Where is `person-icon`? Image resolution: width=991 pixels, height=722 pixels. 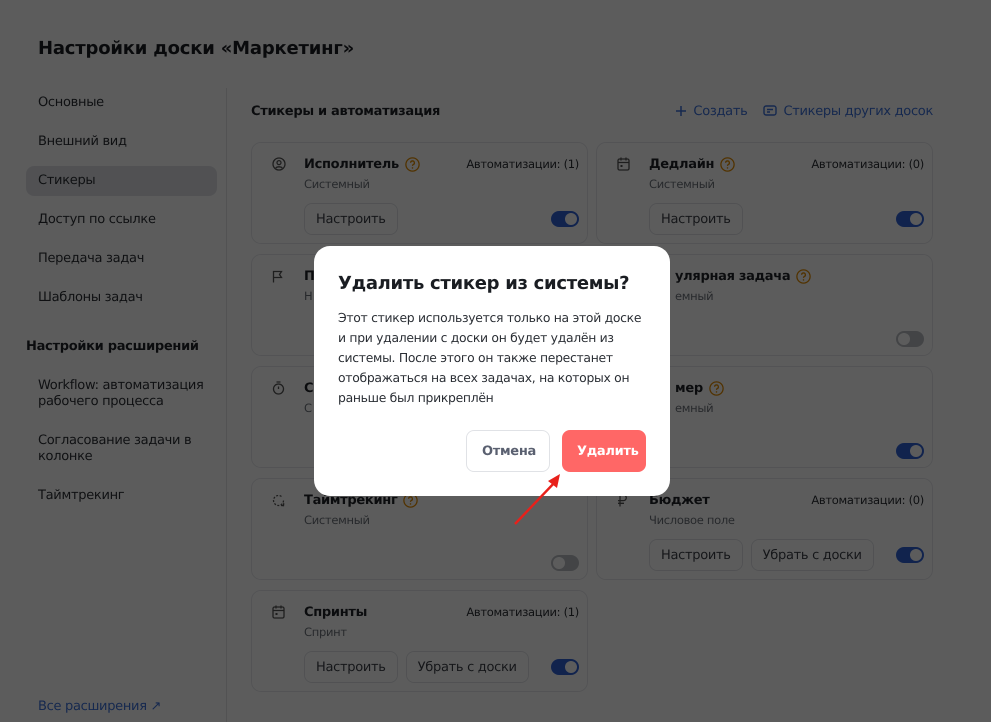 person-icon is located at coordinates (279, 164).